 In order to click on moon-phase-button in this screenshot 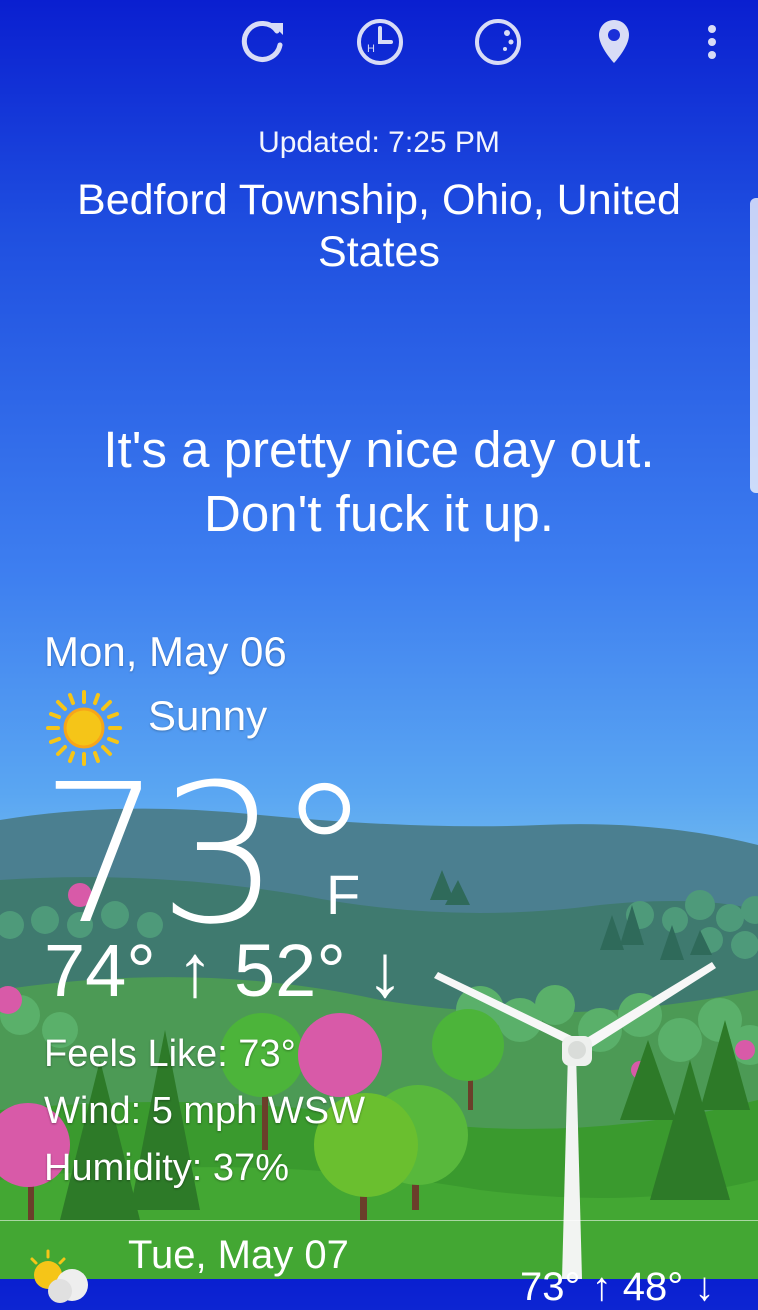, I will do `click(498, 42)`.